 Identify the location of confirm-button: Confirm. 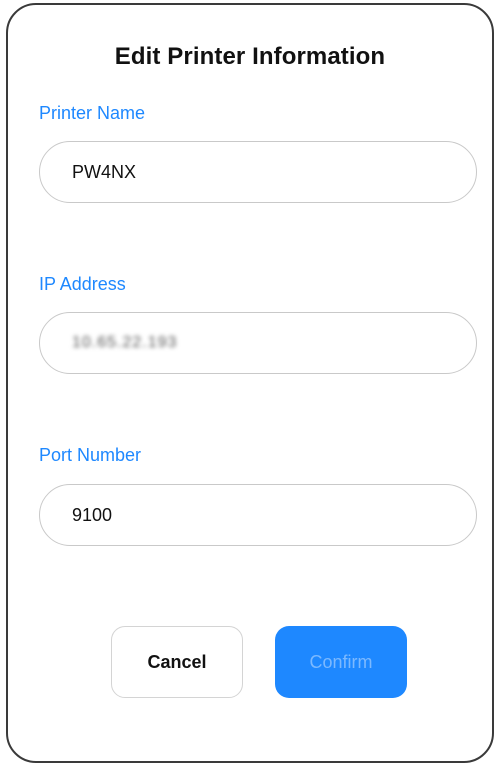
(341, 662).